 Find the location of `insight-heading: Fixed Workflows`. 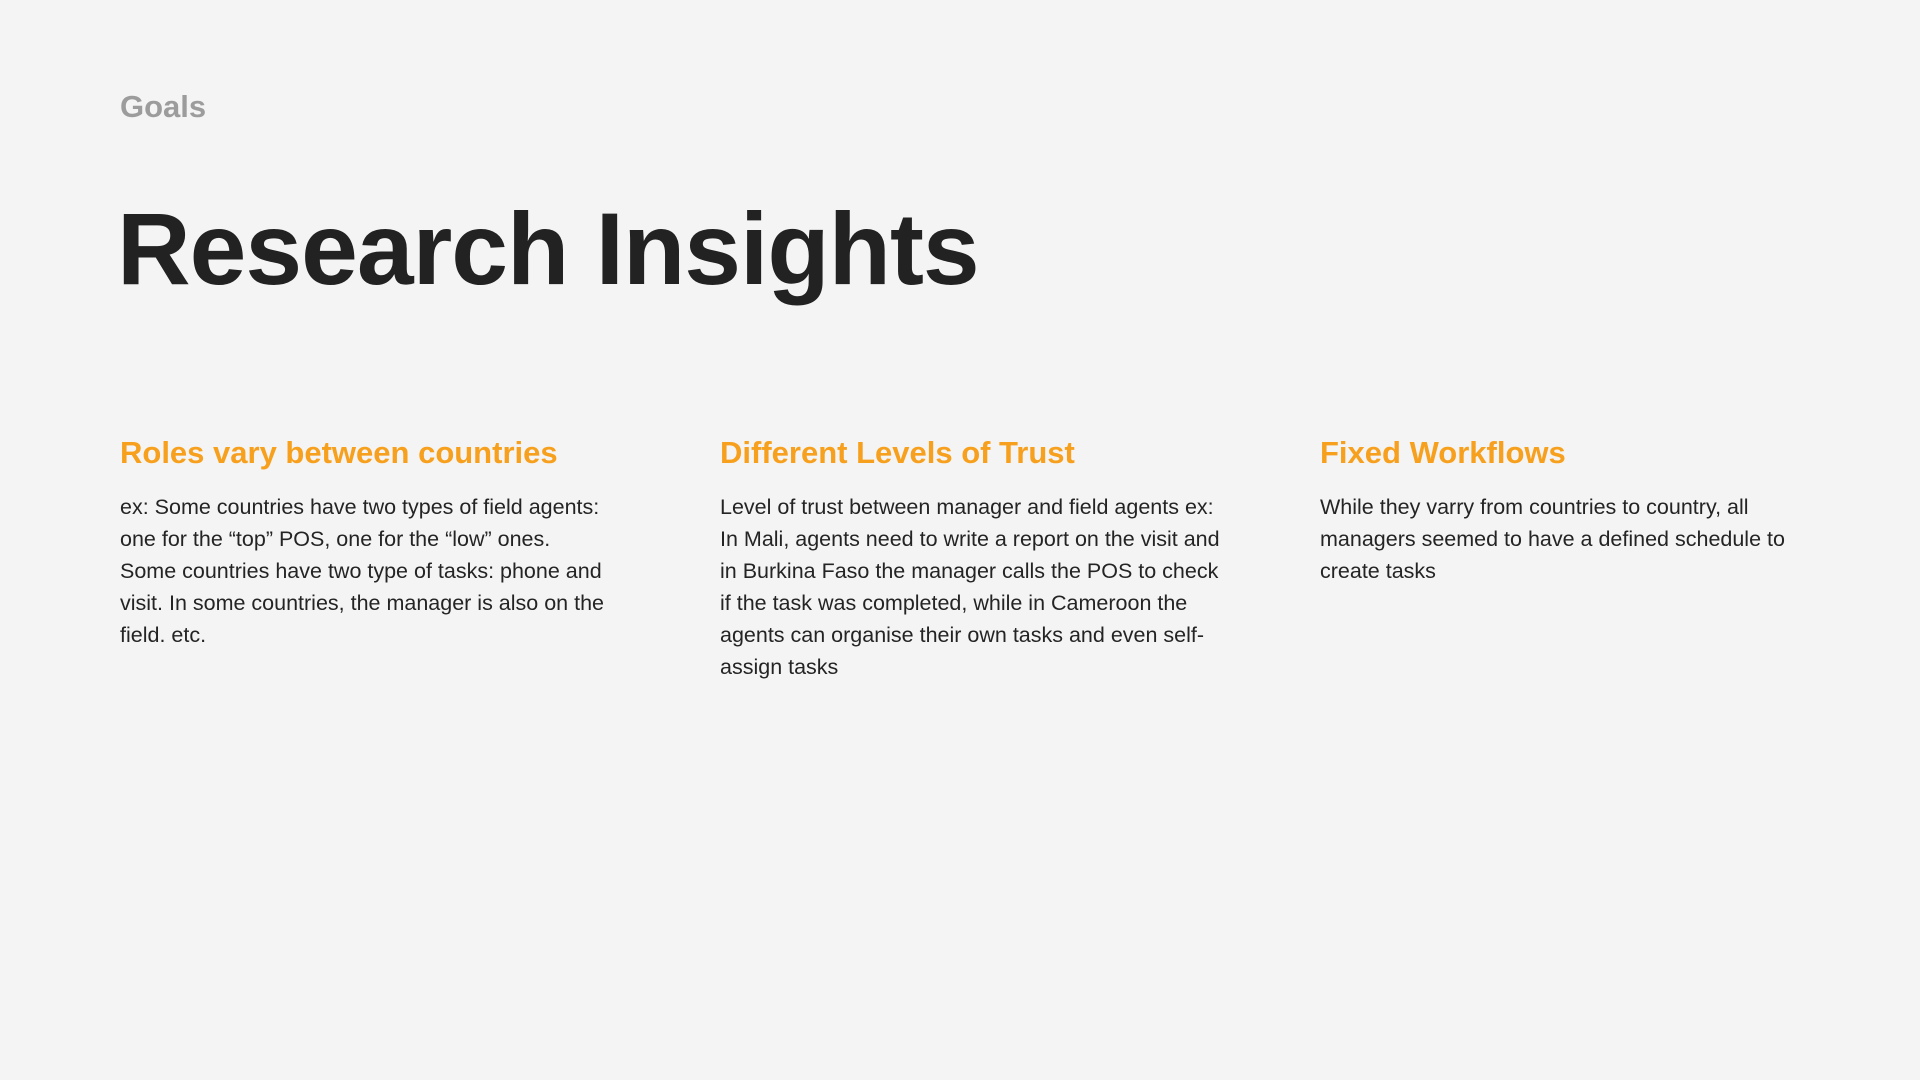

insight-heading: Fixed Workflows is located at coordinates (1443, 452).